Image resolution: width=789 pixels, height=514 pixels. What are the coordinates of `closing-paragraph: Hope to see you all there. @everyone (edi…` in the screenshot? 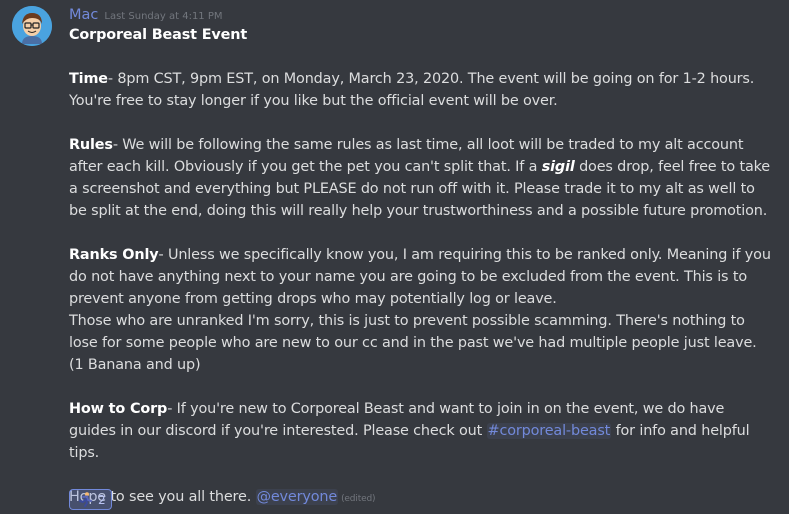 It's located at (421, 498).